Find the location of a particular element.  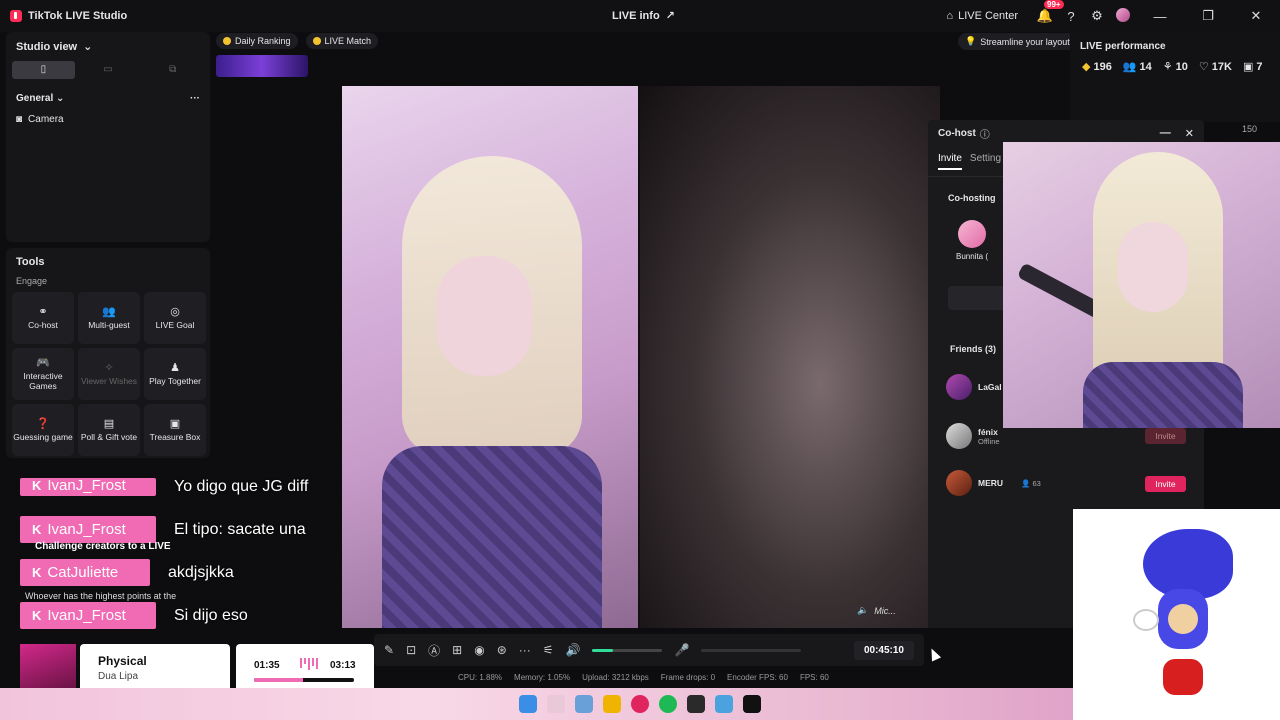

whoever-tip: Whoever has the highest points at the is located at coordinates (101, 596).